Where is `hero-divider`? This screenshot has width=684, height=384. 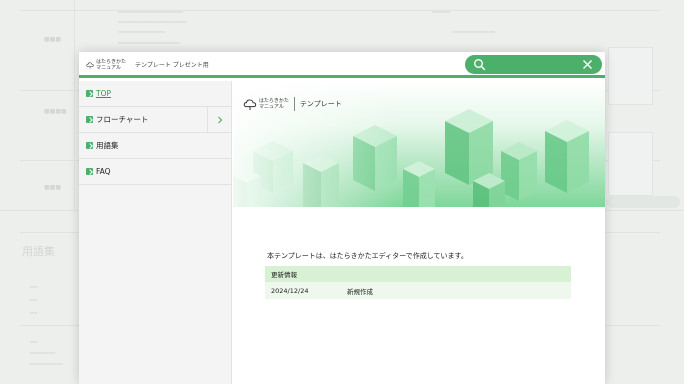
hero-divider is located at coordinates (294, 104).